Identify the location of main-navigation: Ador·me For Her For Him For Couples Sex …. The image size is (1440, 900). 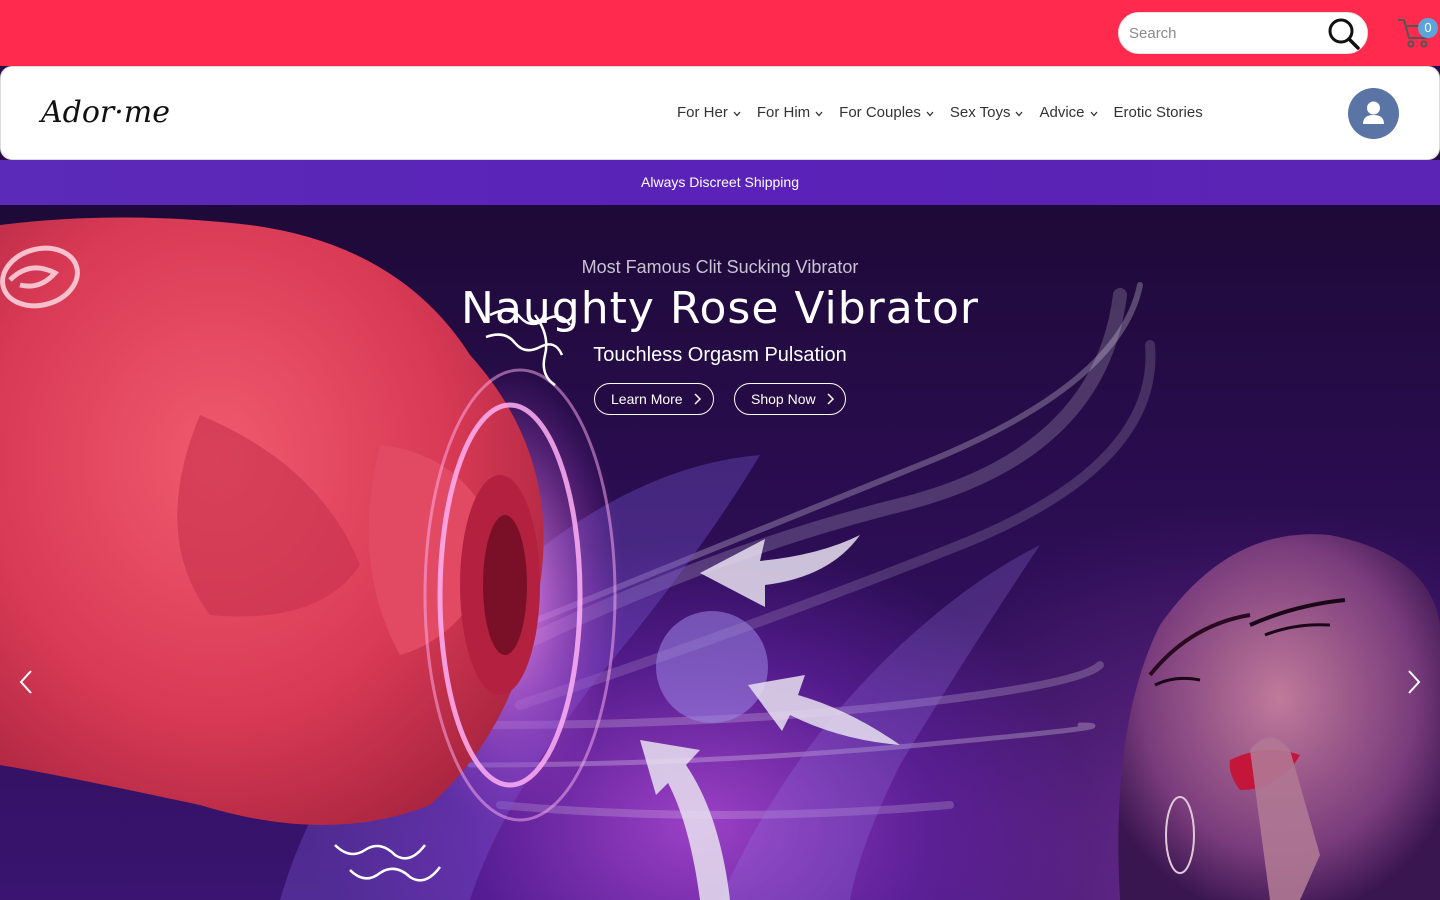
(720, 113).